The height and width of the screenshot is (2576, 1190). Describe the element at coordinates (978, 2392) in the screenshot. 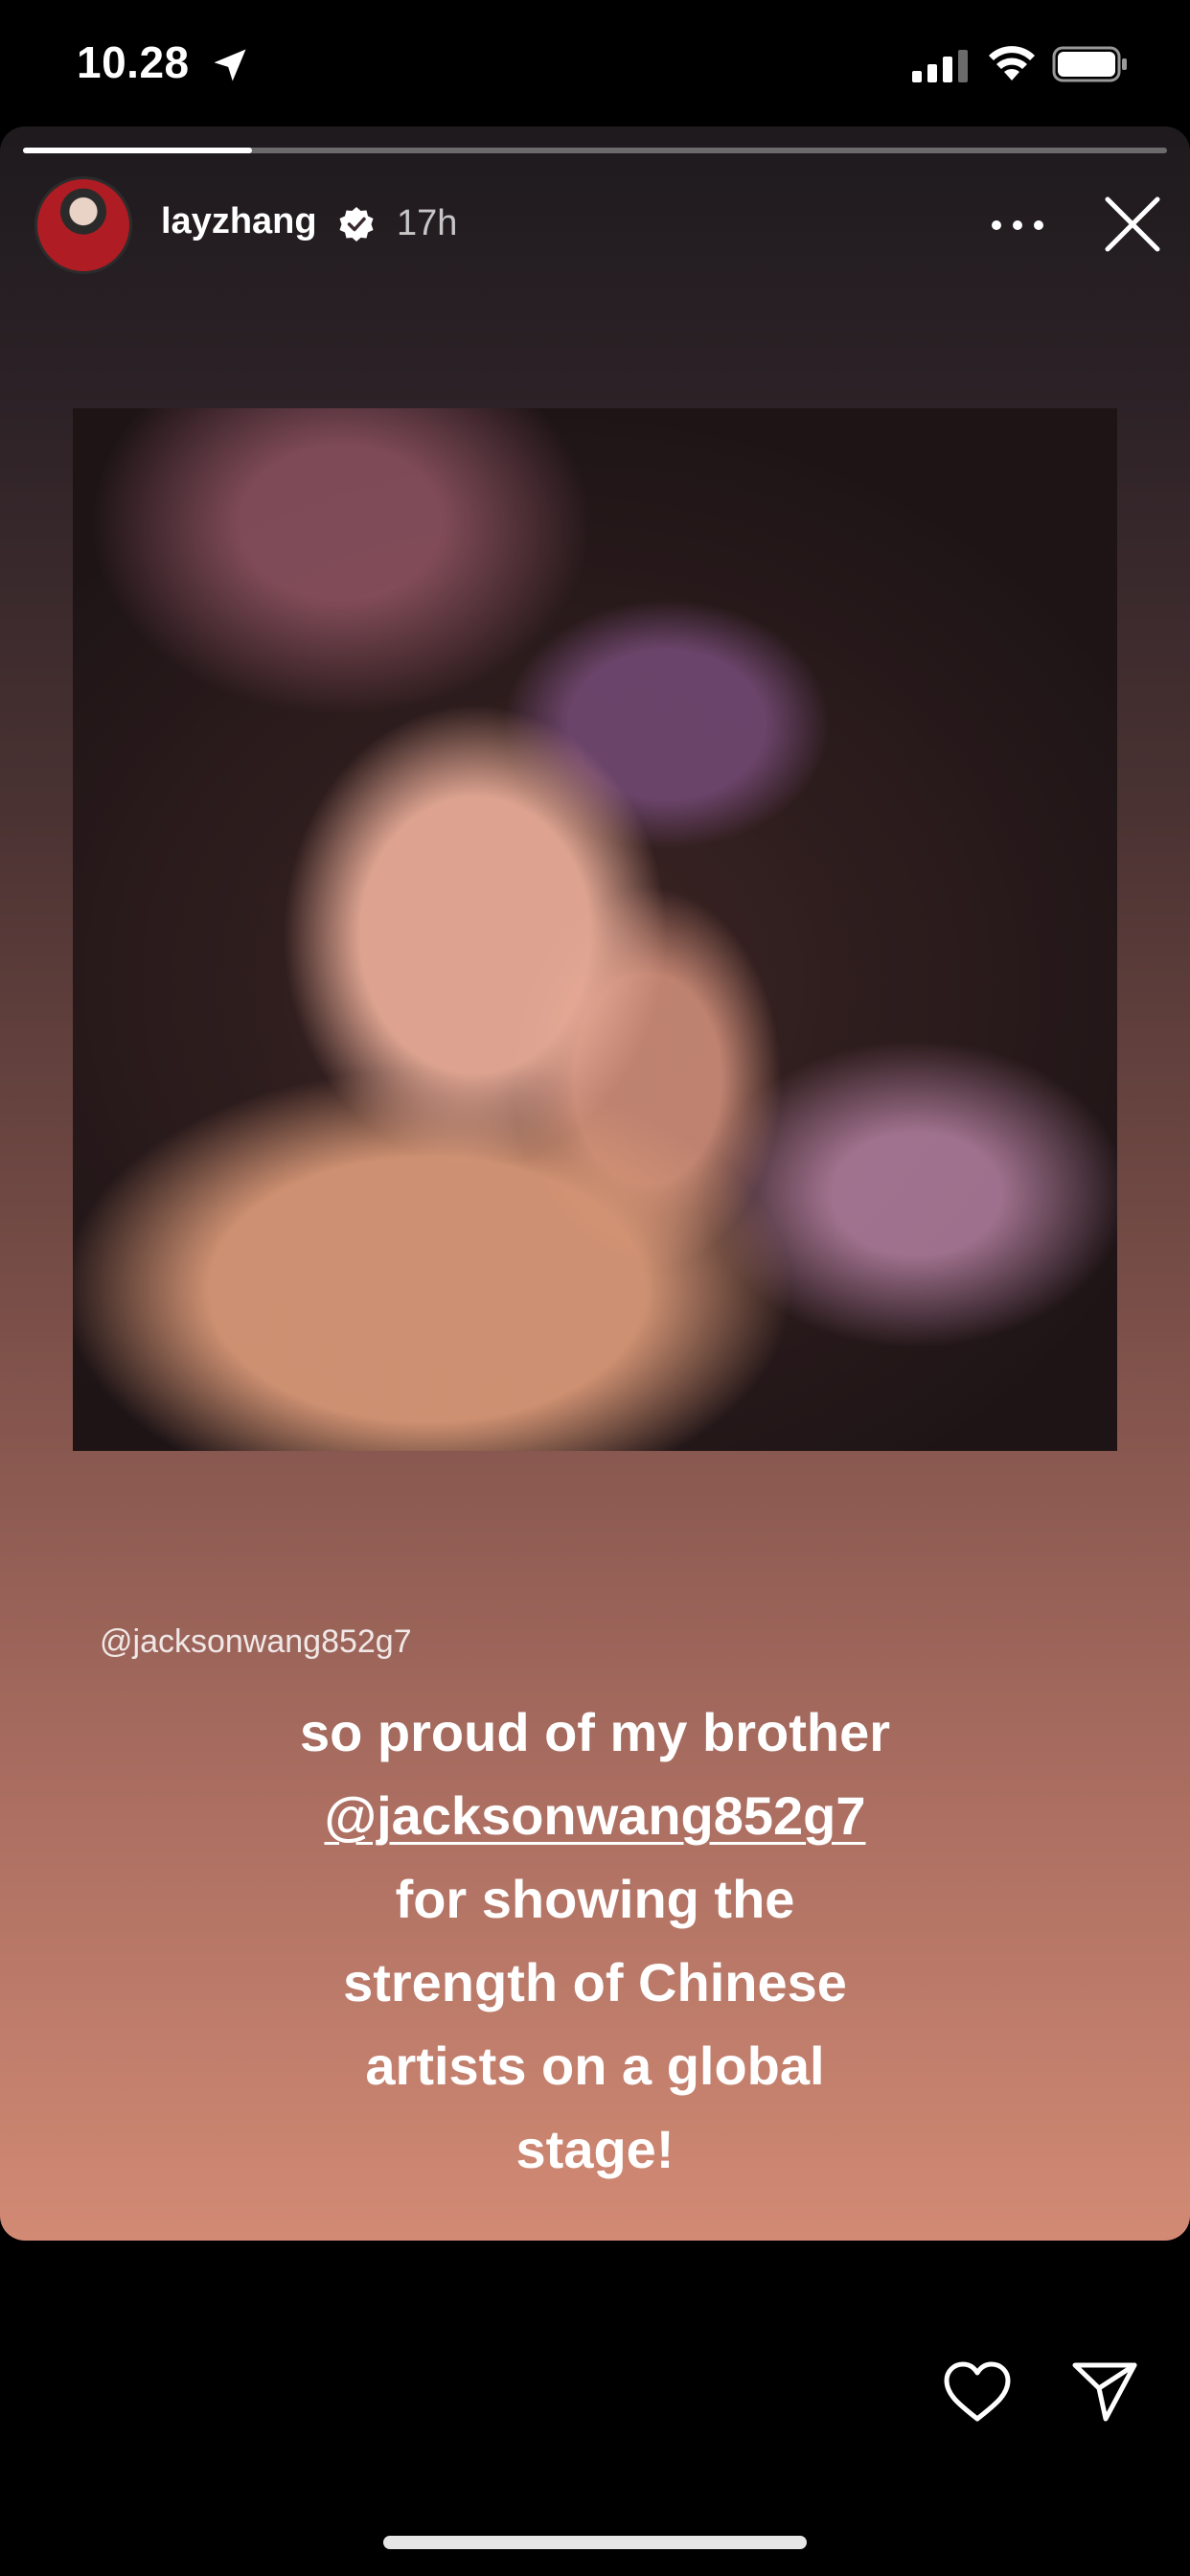

I see `heart-icon` at that location.